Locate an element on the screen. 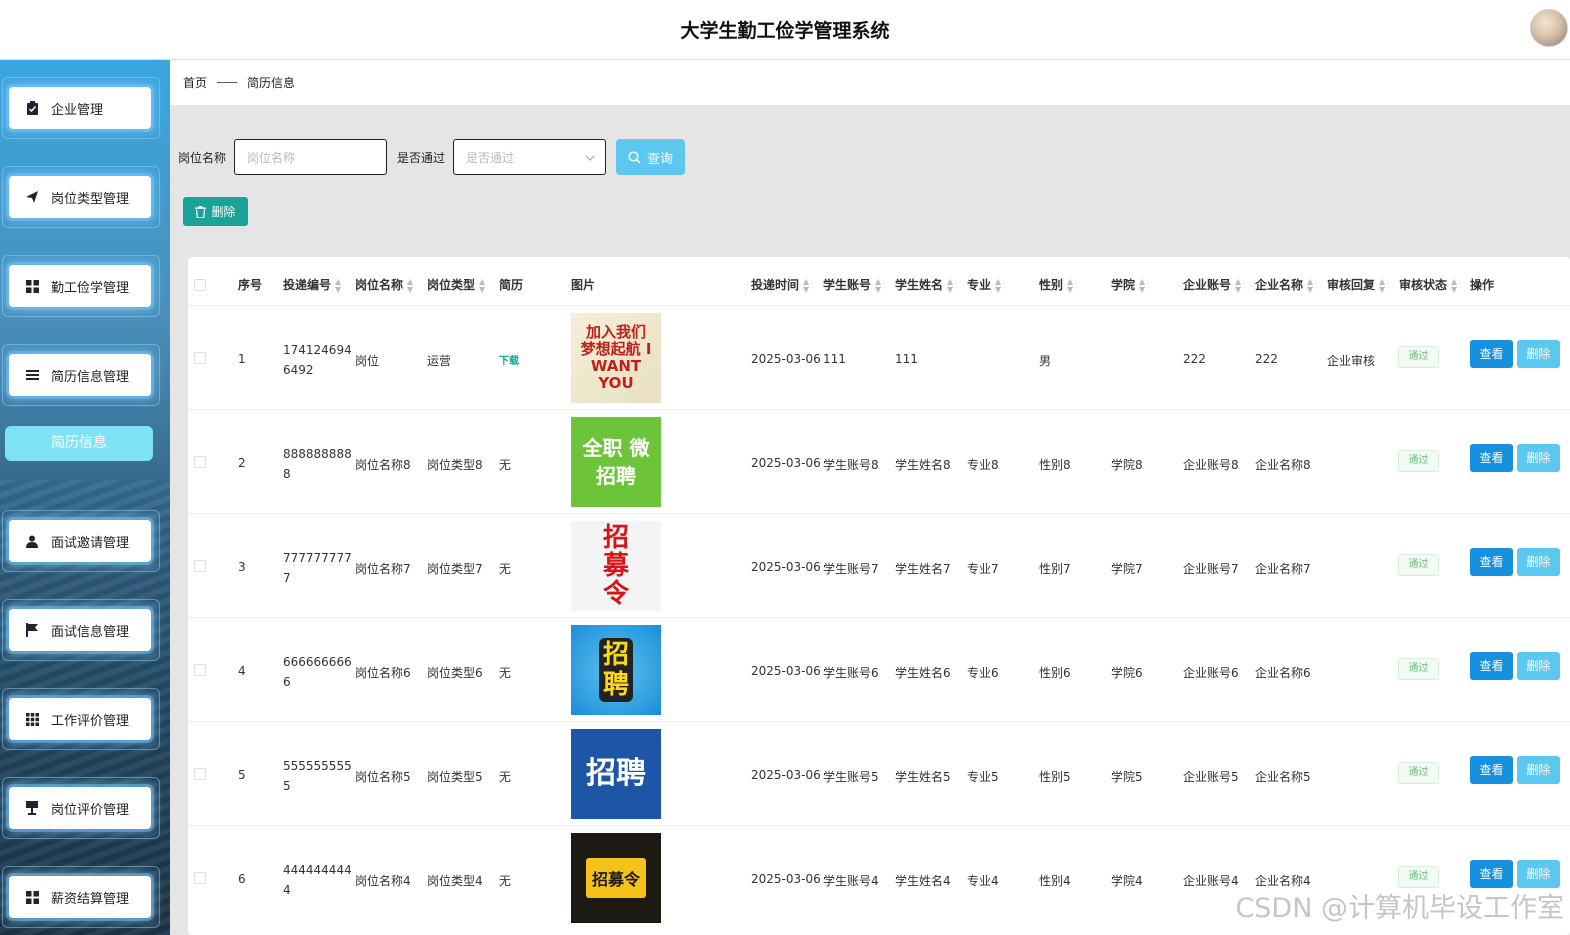 The image size is (1570, 935). col-header: 岗位名称 ▲ ▼ is located at coordinates (384, 281).